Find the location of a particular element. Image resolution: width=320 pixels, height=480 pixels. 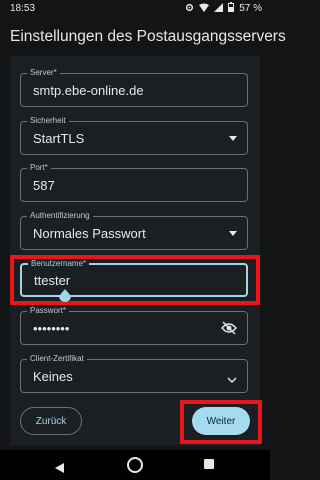

username-field: Benutzername* ttester is located at coordinates (134, 278).